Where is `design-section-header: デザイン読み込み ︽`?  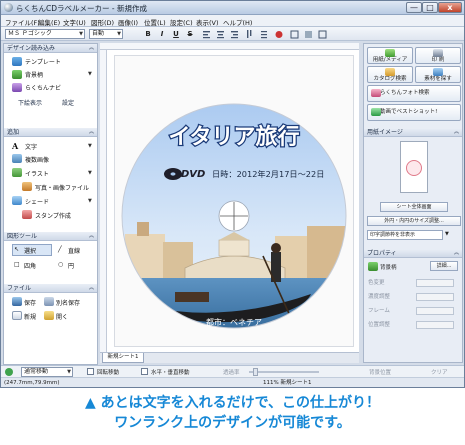
design-section-header: デザイン読み込み ︽ is located at coordinates (50, 48).